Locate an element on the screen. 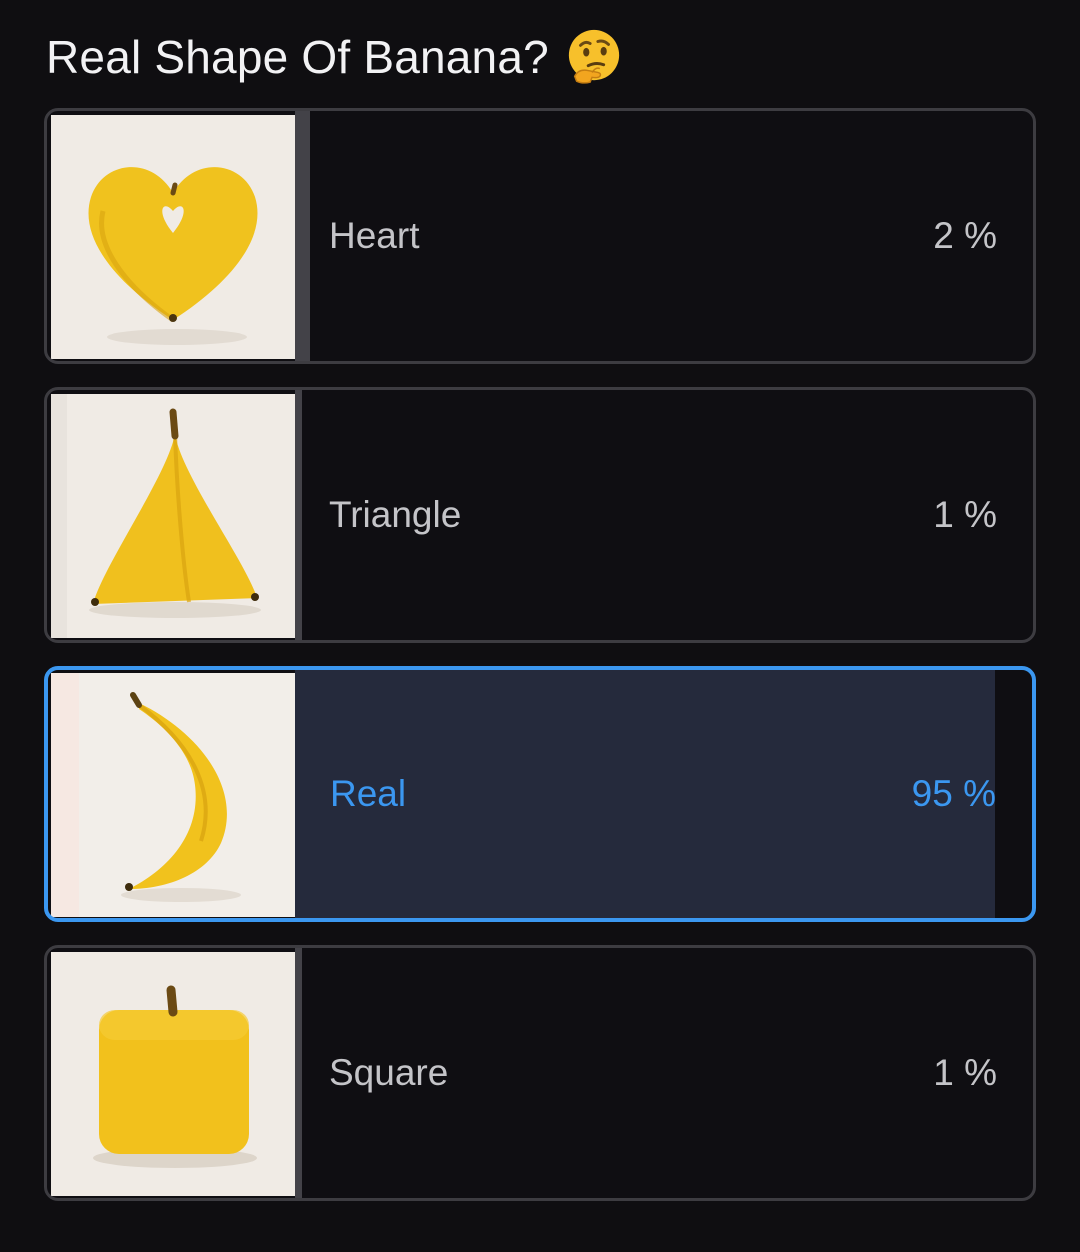 The image size is (1080, 1252). option-label: Triangle is located at coordinates (395, 514).